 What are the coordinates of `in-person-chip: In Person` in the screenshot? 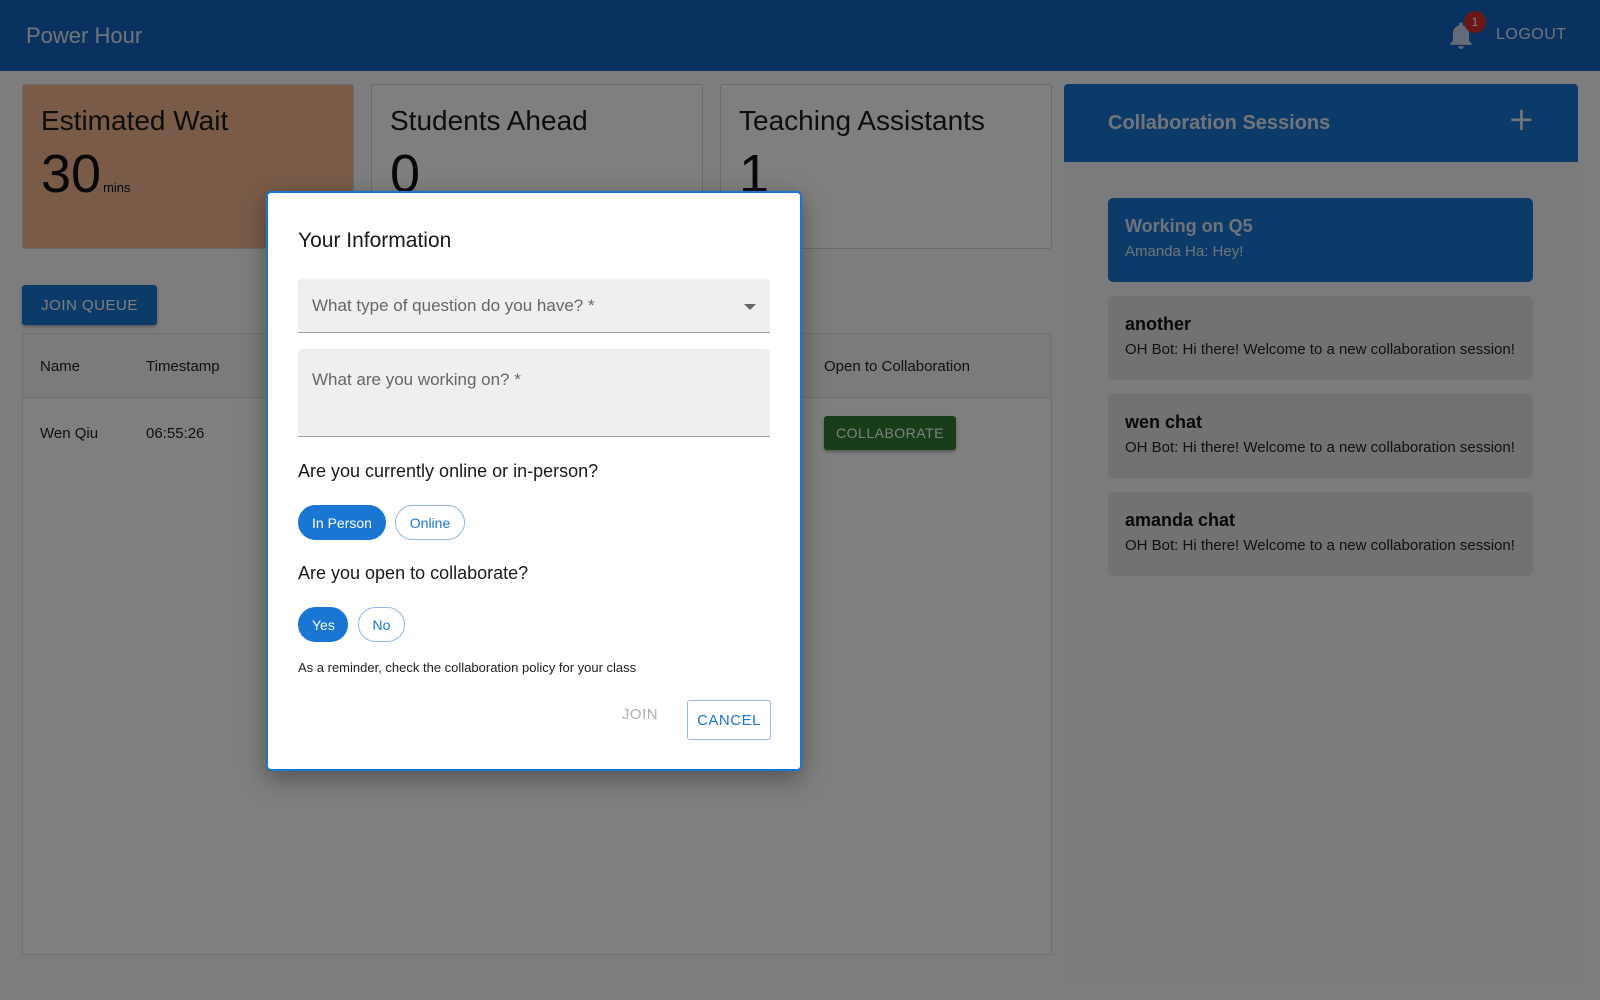 It's located at (342, 522).